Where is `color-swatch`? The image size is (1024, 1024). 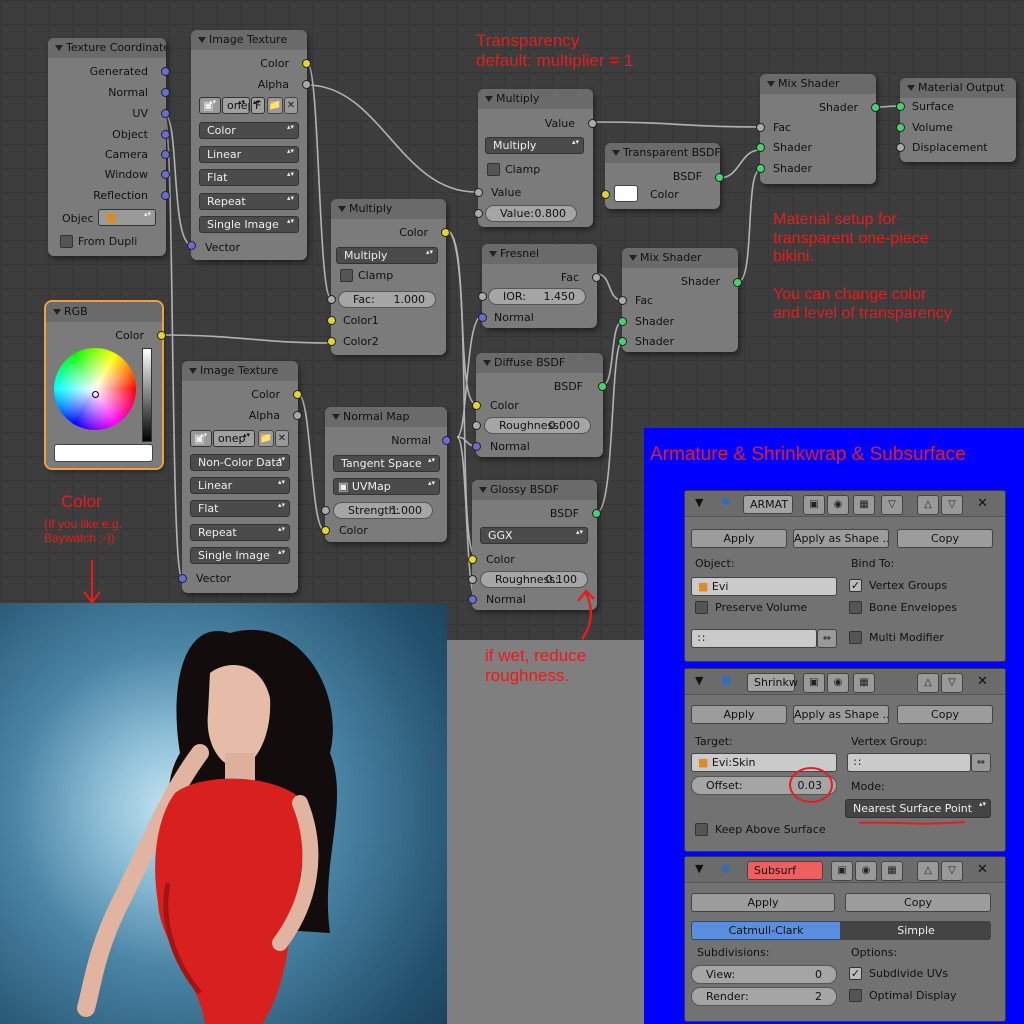
color-swatch is located at coordinates (626, 193).